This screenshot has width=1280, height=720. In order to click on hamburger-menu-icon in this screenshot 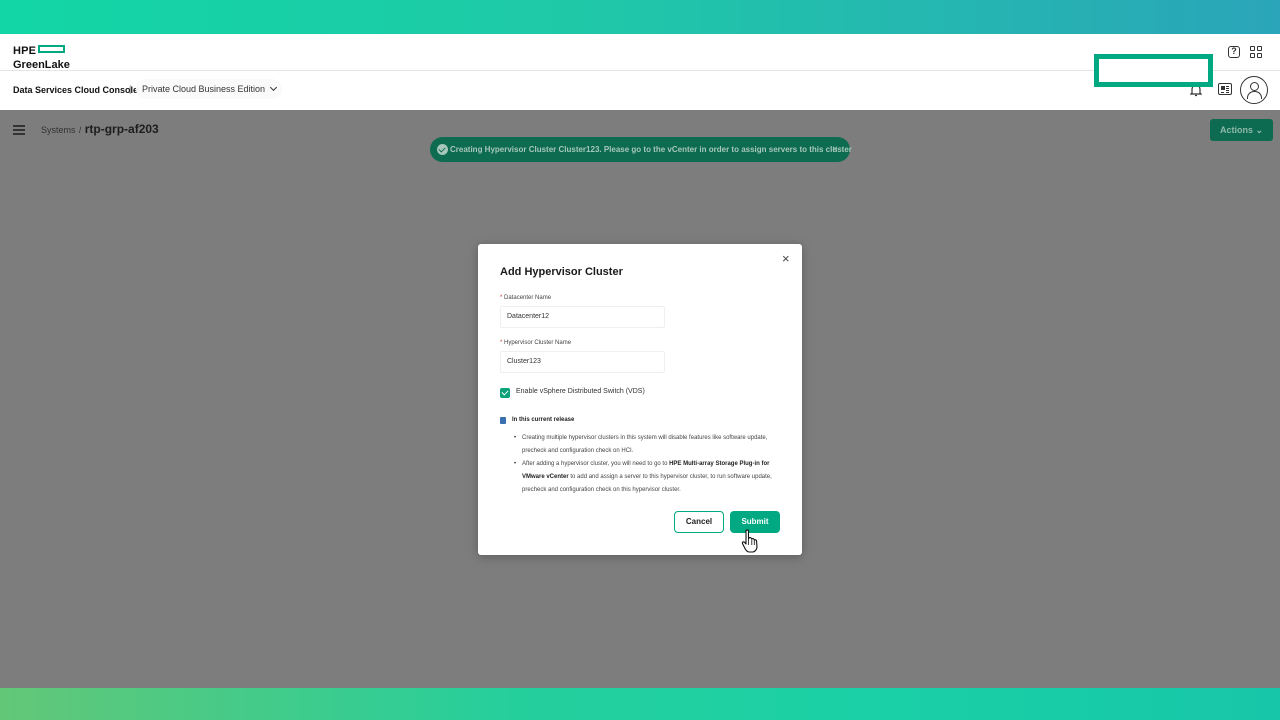, I will do `click(19, 130)`.